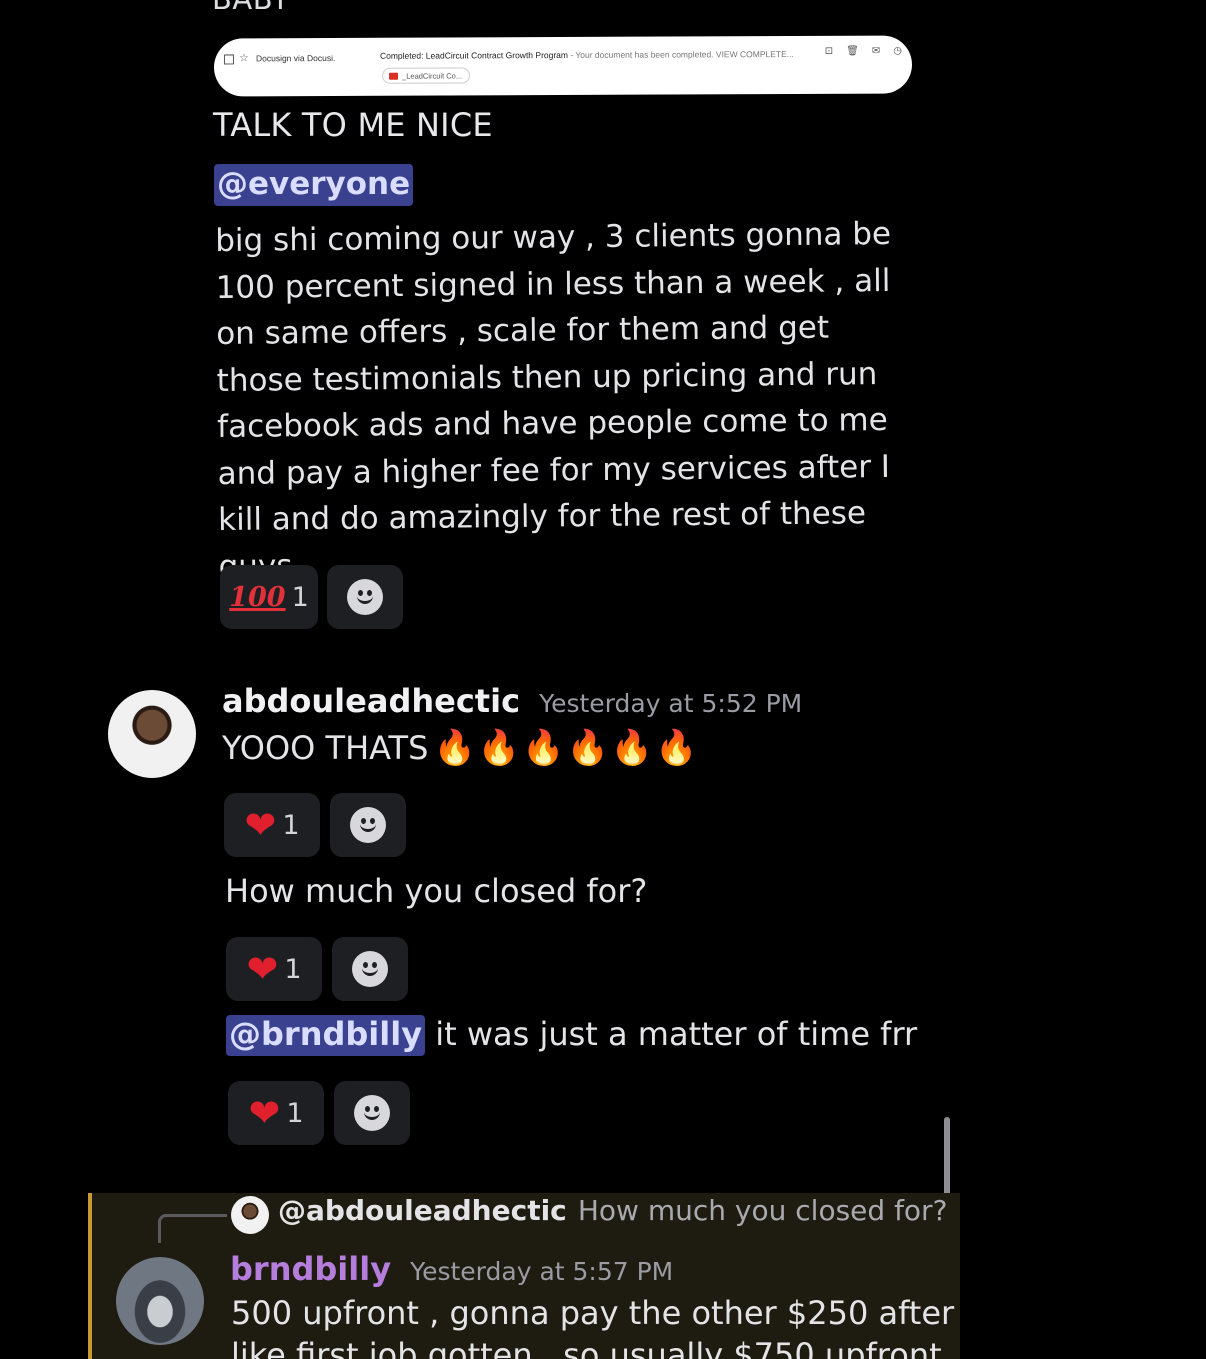 The height and width of the screenshot is (1359, 1206). What do you see at coordinates (314, 185) in the screenshot?
I see `everyone-mention: @everyone` at bounding box center [314, 185].